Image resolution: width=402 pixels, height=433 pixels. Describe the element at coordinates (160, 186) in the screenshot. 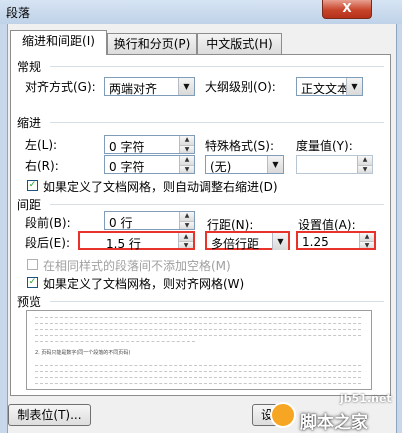

I see `auto-adjust-indent-label: 如果定义了文档网格，则自动调整右缩进(D)` at that location.